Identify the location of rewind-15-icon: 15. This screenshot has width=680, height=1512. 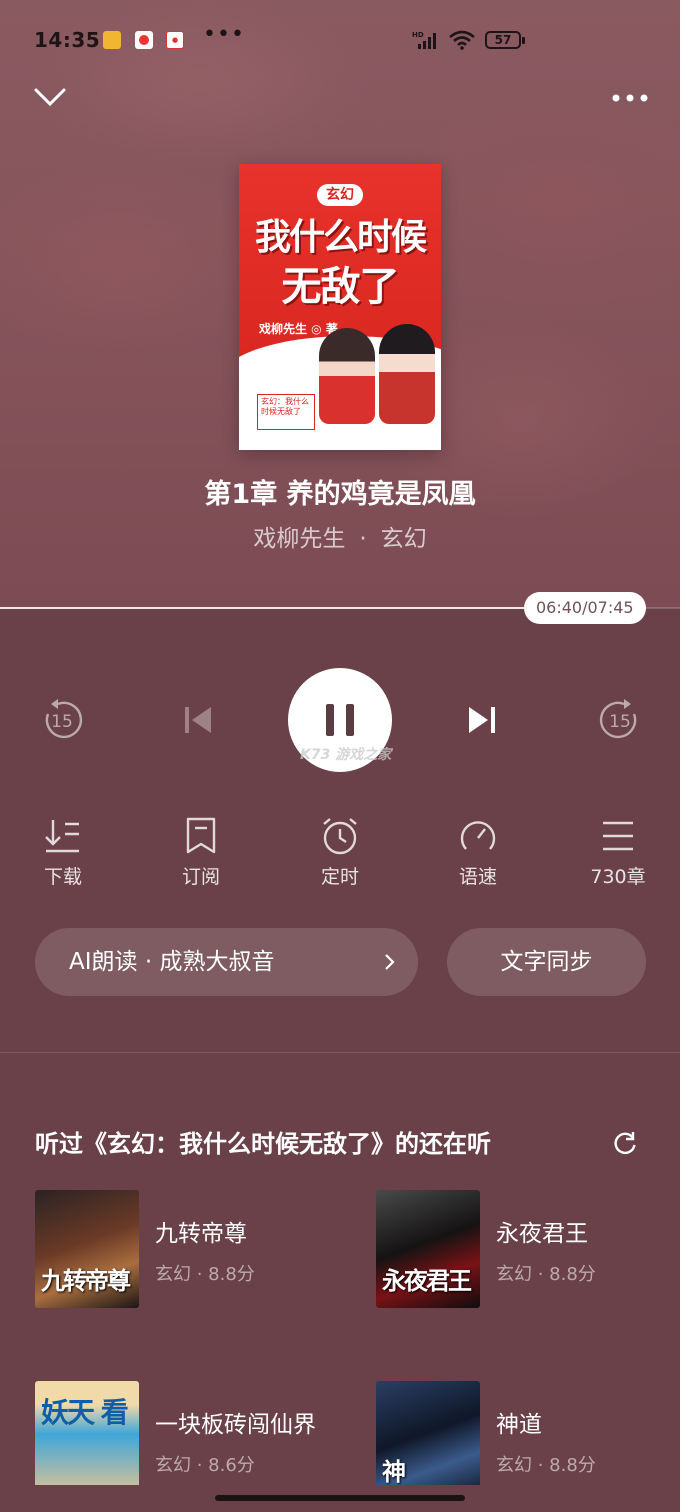
(64, 719).